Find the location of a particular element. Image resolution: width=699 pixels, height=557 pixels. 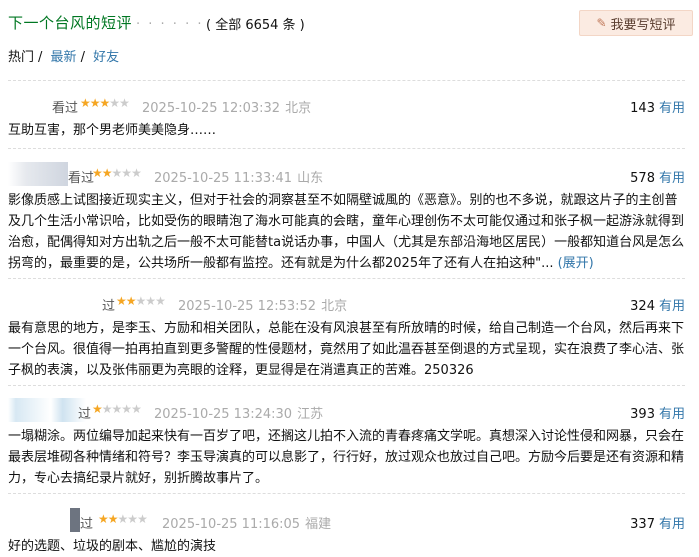

vote-count: 393 is located at coordinates (642, 414).